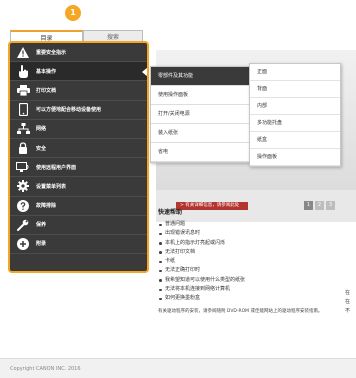  I want to click on nav-item-remote-ui: 使用远程用户界面, so click(78, 168).